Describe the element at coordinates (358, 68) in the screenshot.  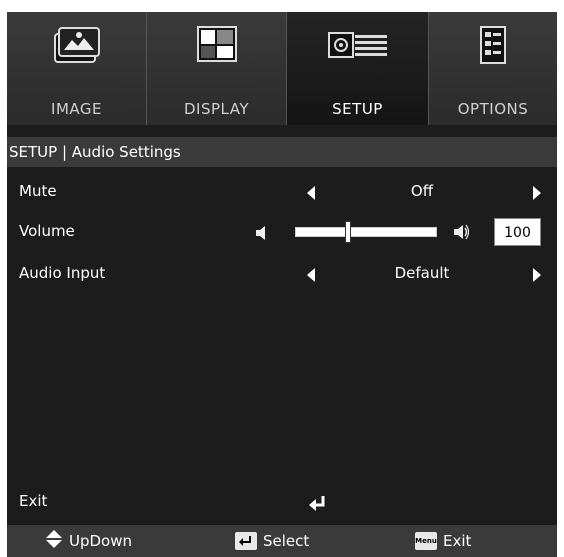
I see `tab-setup: SETUP` at that location.